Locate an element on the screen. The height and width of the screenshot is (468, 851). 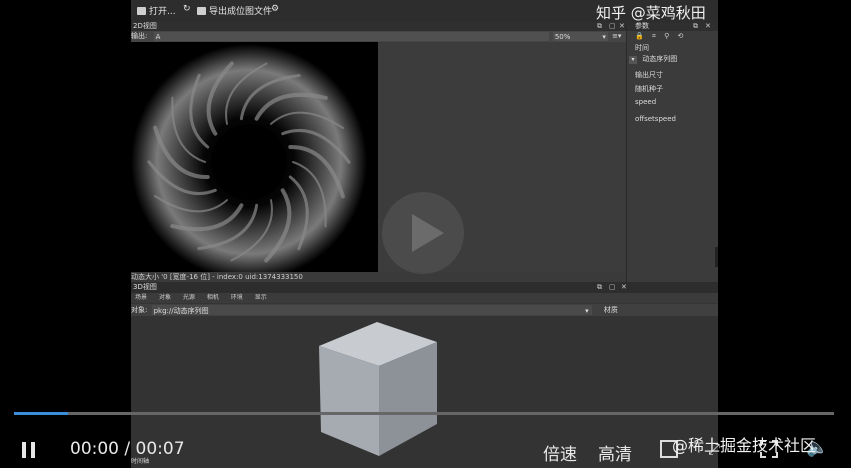
link-icon: ⚲ is located at coordinates (666, 36).